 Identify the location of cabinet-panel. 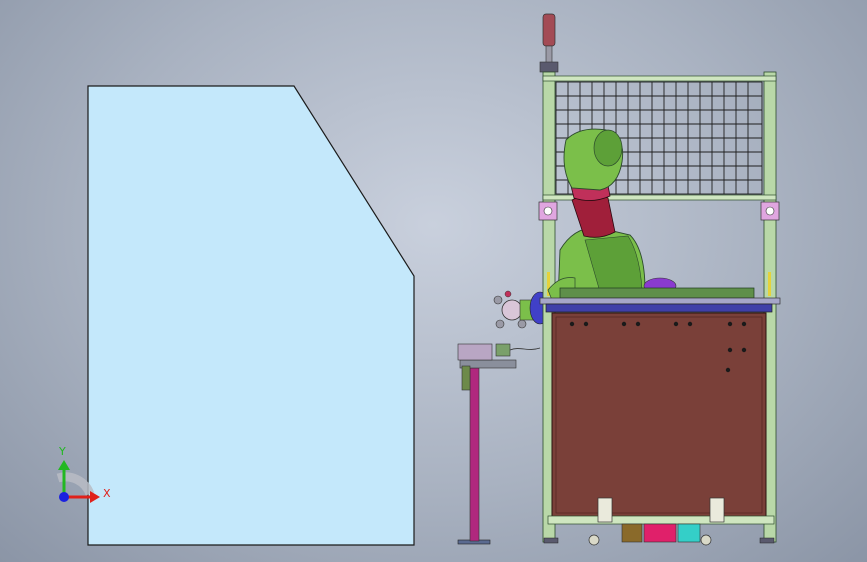
(659, 415).